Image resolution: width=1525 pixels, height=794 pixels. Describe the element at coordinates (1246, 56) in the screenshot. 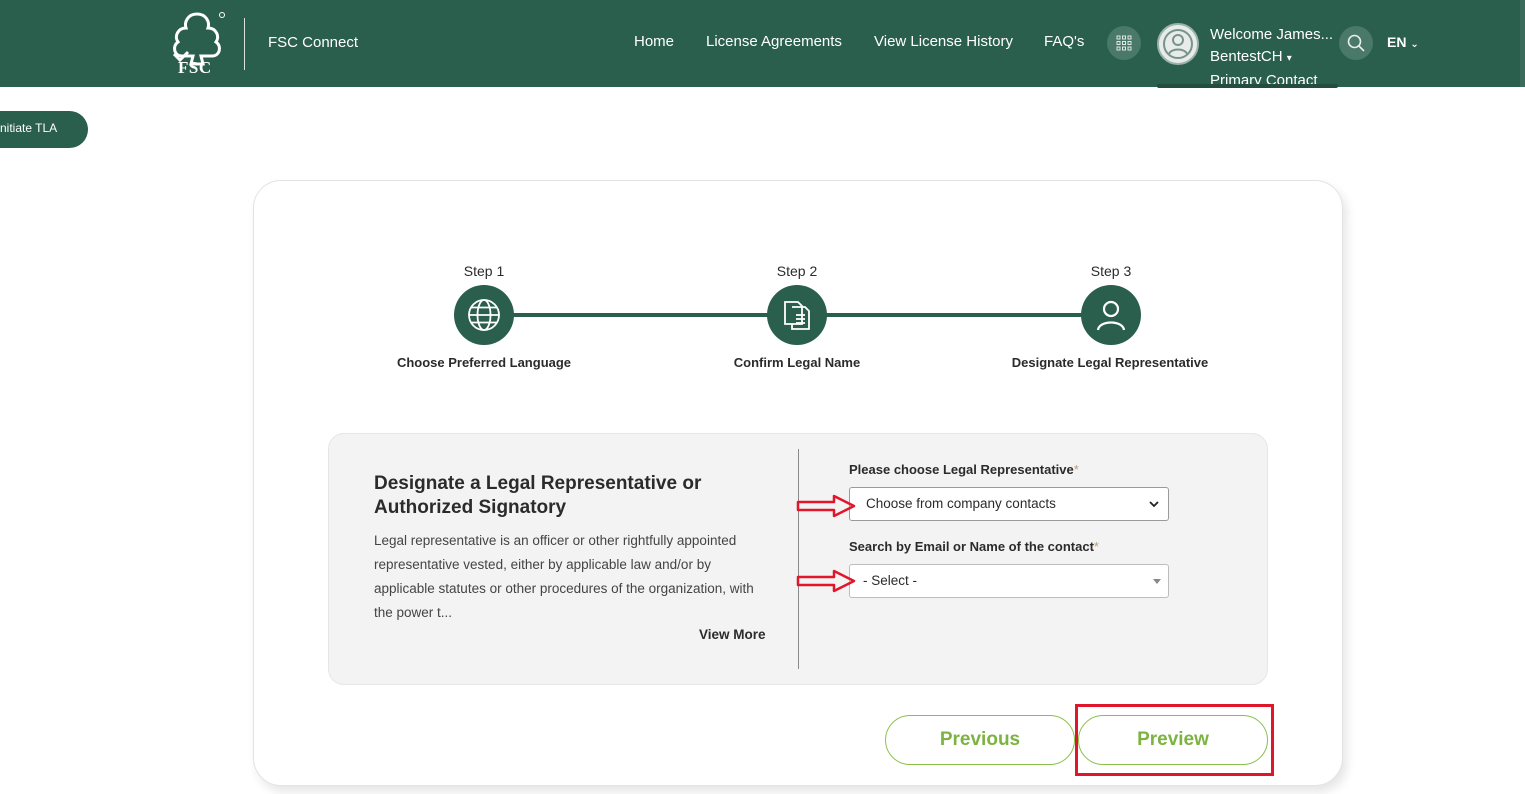

I see `user-org: BentestCH` at that location.